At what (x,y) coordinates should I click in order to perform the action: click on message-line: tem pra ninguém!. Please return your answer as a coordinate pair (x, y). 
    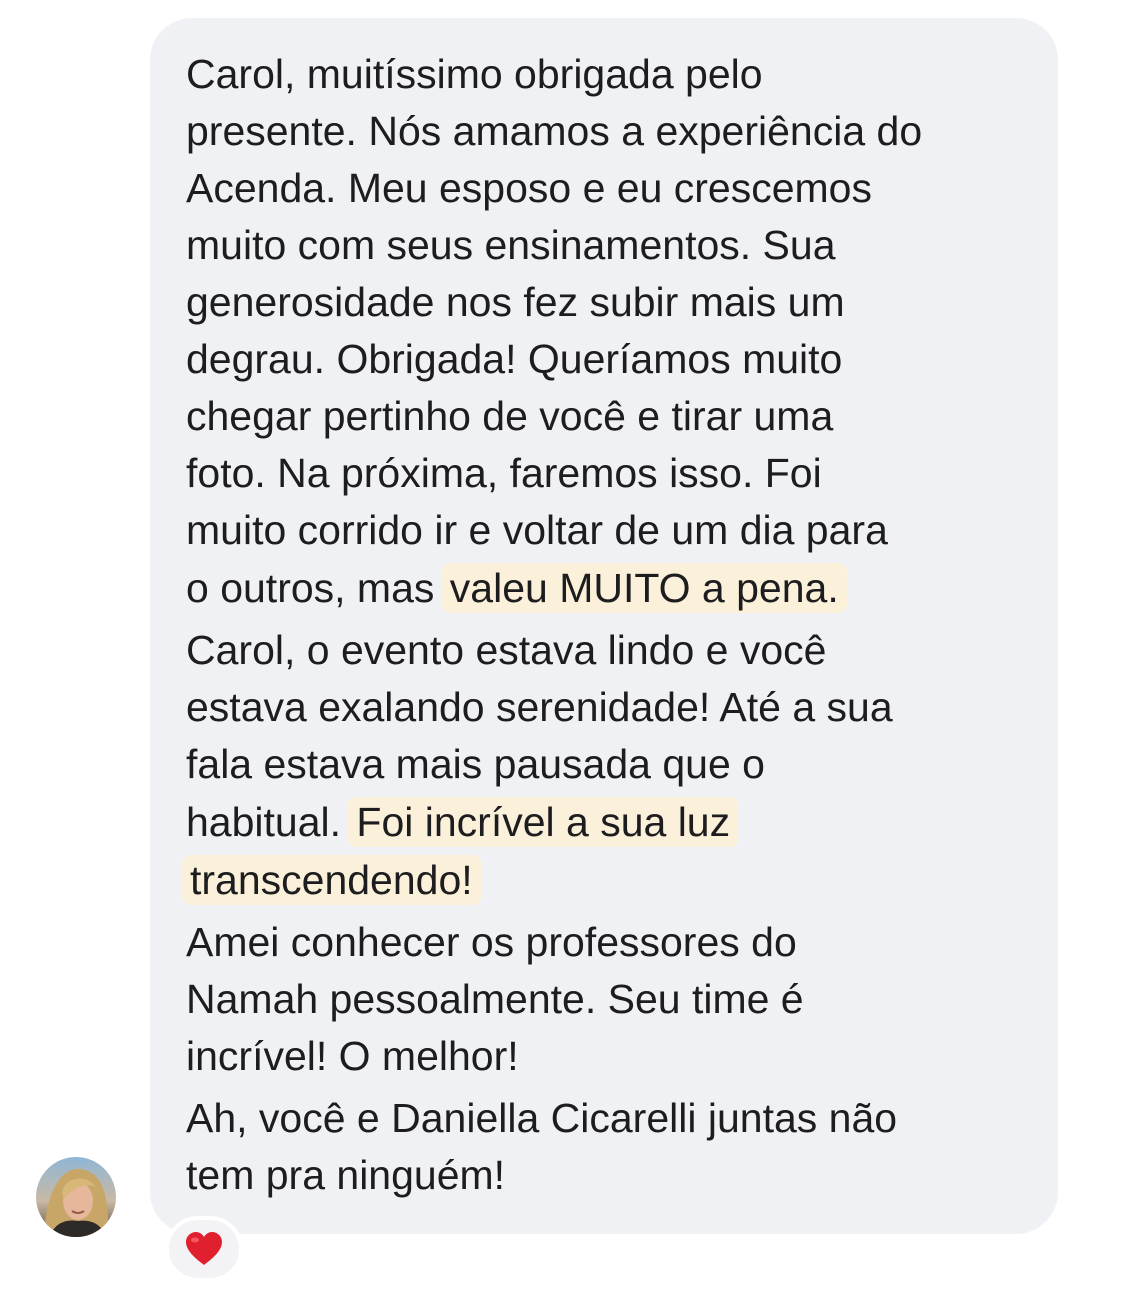
    Looking at the image, I should click on (346, 1175).